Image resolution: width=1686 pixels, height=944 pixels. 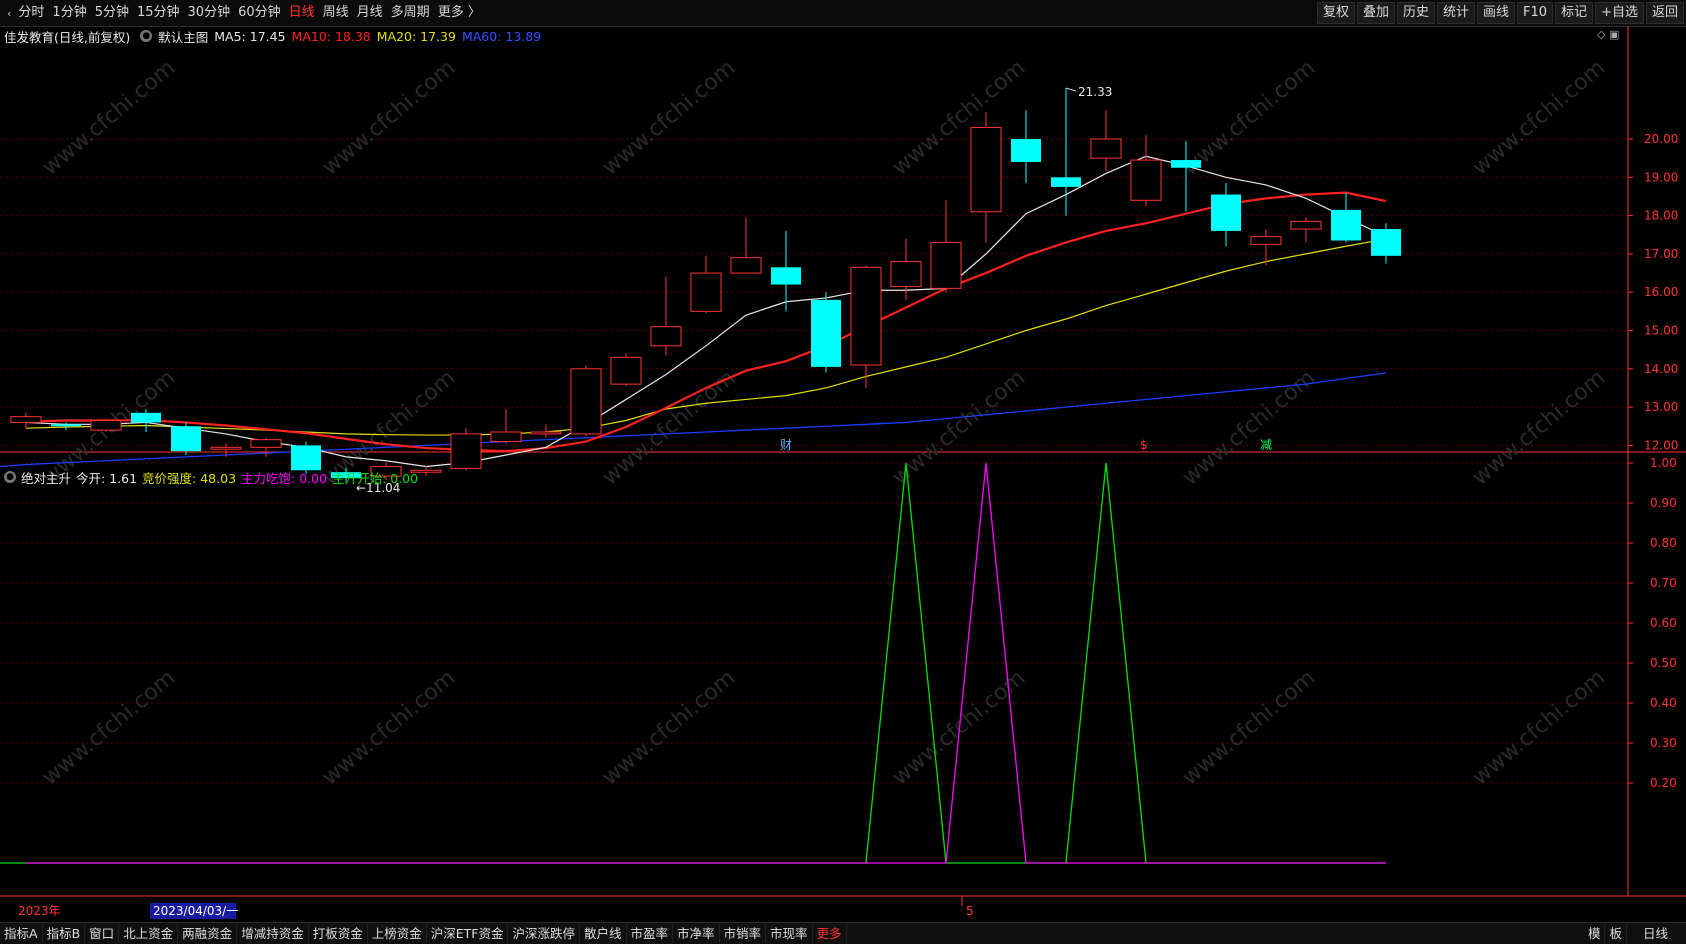 What do you see at coordinates (1595, 933) in the screenshot?
I see `template-button: 模` at bounding box center [1595, 933].